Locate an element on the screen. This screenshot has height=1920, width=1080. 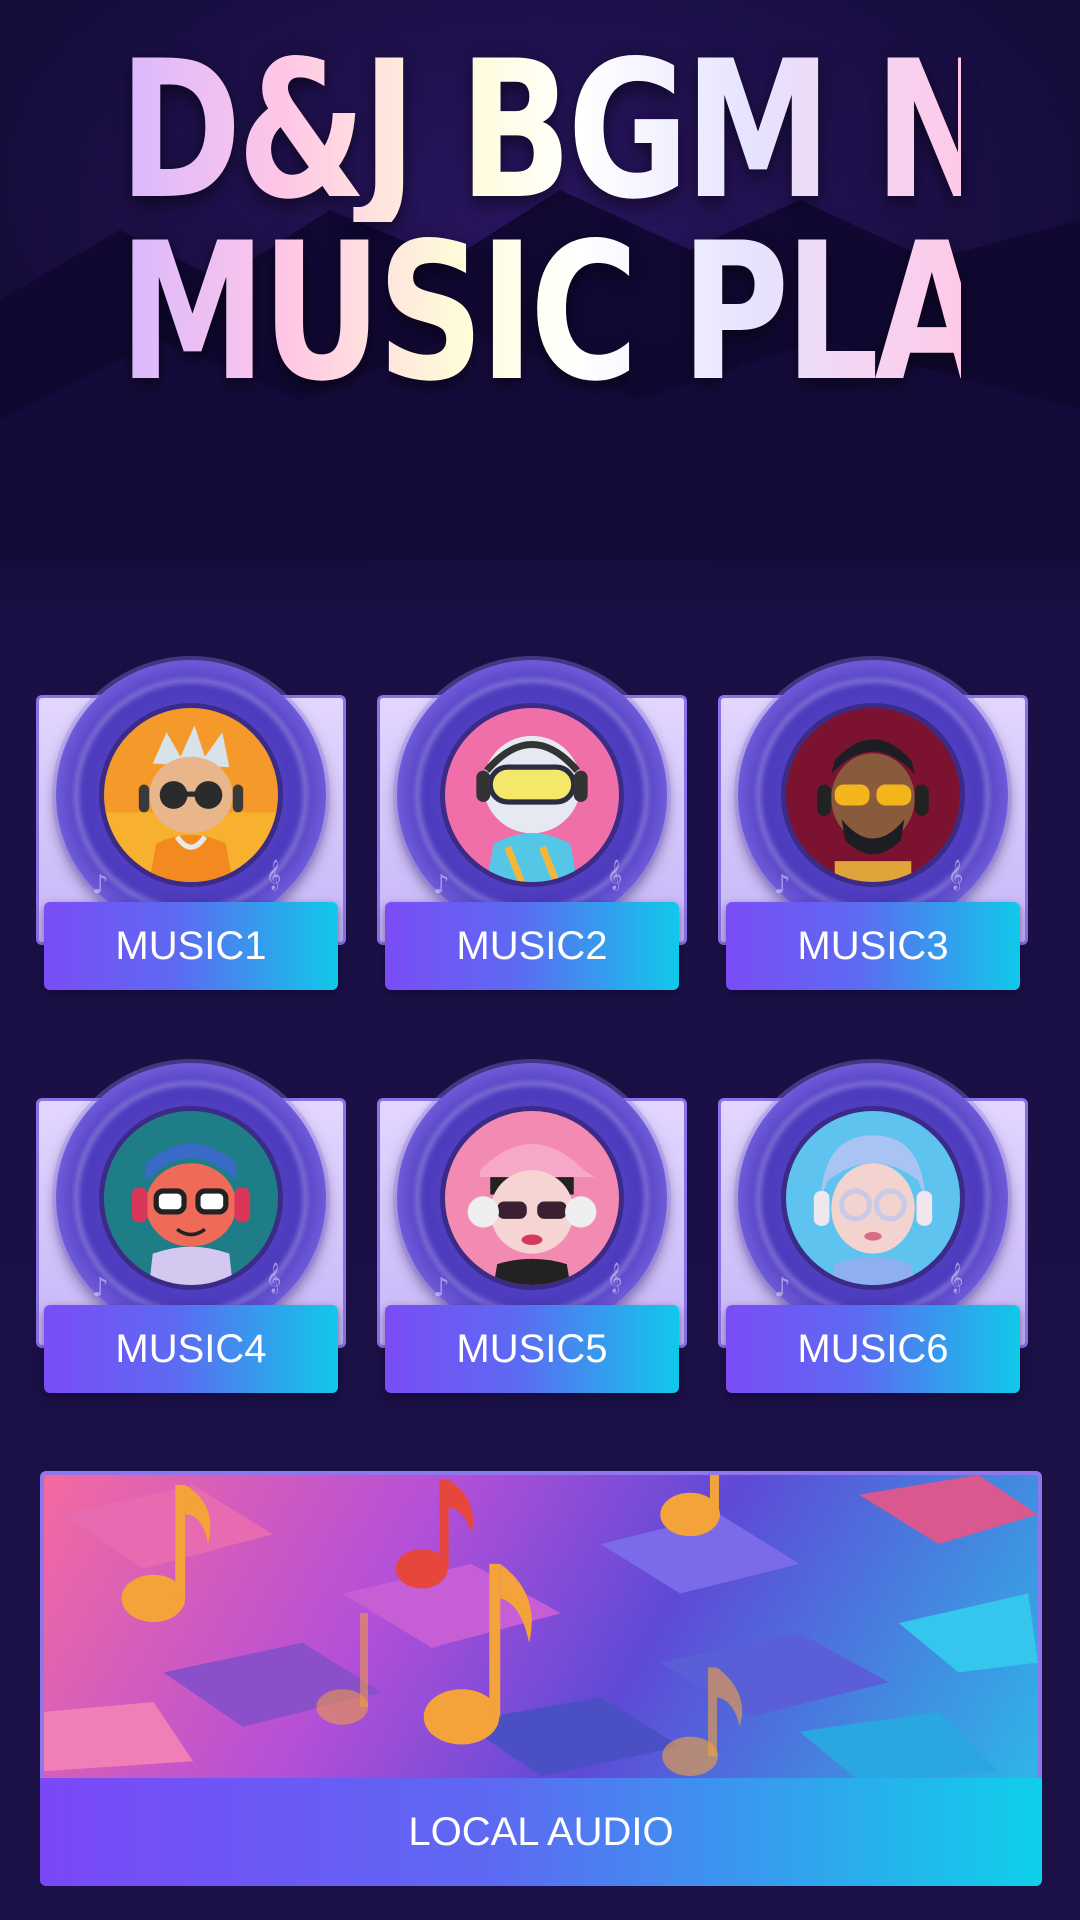
title-line-2: MUSIC PLAYER is located at coordinates (599, 312).